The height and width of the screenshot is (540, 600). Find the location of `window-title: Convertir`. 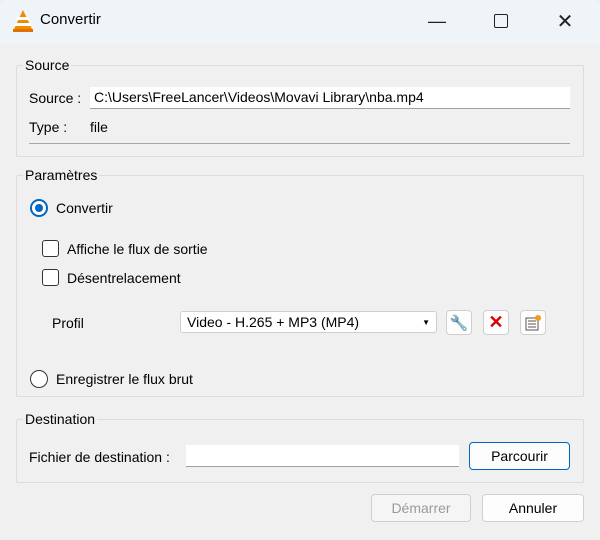

window-title: Convertir is located at coordinates (70, 19).